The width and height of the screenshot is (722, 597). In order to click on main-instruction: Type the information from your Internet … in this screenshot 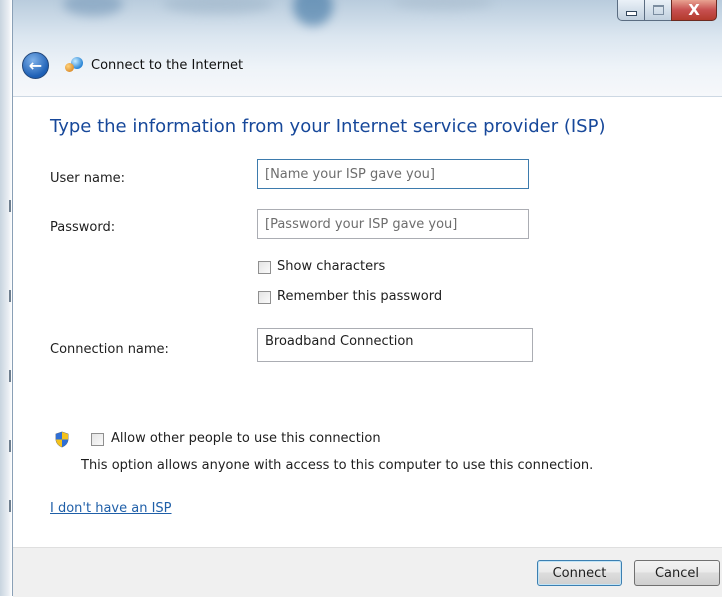, I will do `click(328, 126)`.